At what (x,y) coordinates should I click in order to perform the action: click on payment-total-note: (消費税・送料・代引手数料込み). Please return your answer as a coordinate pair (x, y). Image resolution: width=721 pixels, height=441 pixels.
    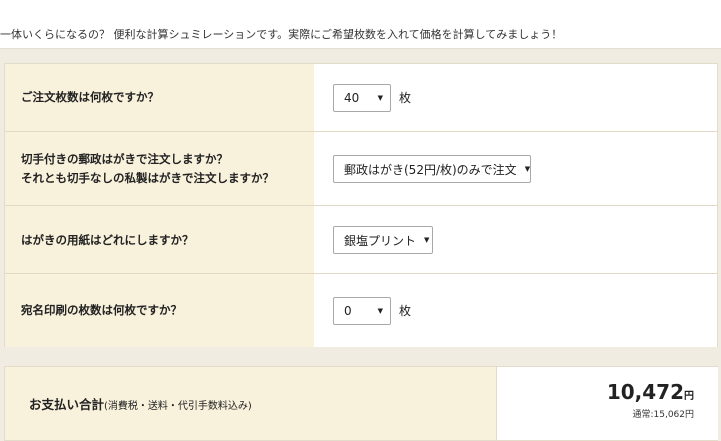
    Looking at the image, I should click on (178, 406).